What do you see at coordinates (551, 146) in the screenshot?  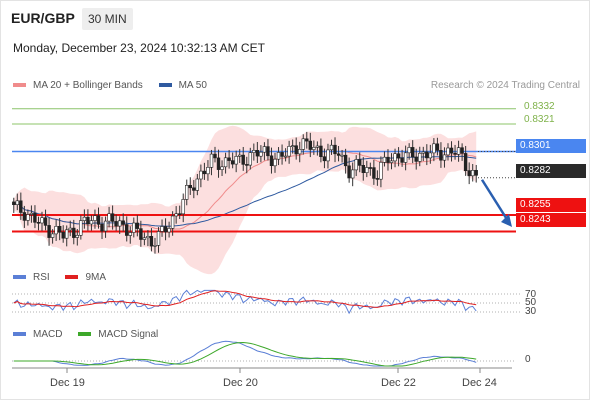 I see `pivot-label: 0.8301` at bounding box center [551, 146].